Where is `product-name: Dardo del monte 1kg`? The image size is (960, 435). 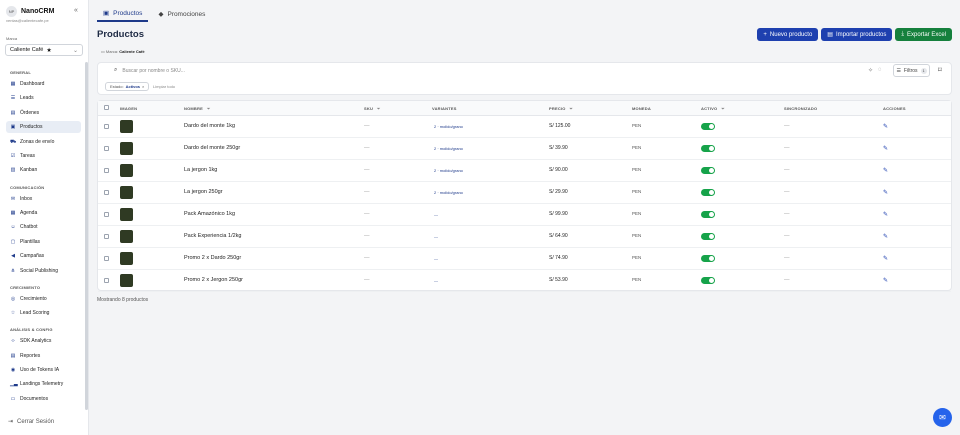
product-name: Dardo del monte 1kg is located at coordinates (209, 126).